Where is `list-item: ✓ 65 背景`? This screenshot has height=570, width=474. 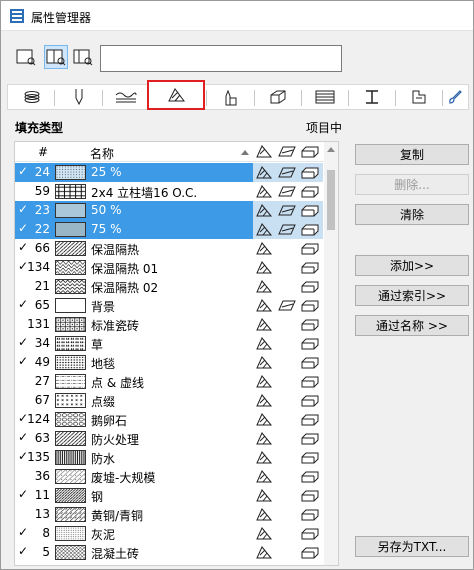 list-item: ✓ 65 背景 is located at coordinates (169, 305).